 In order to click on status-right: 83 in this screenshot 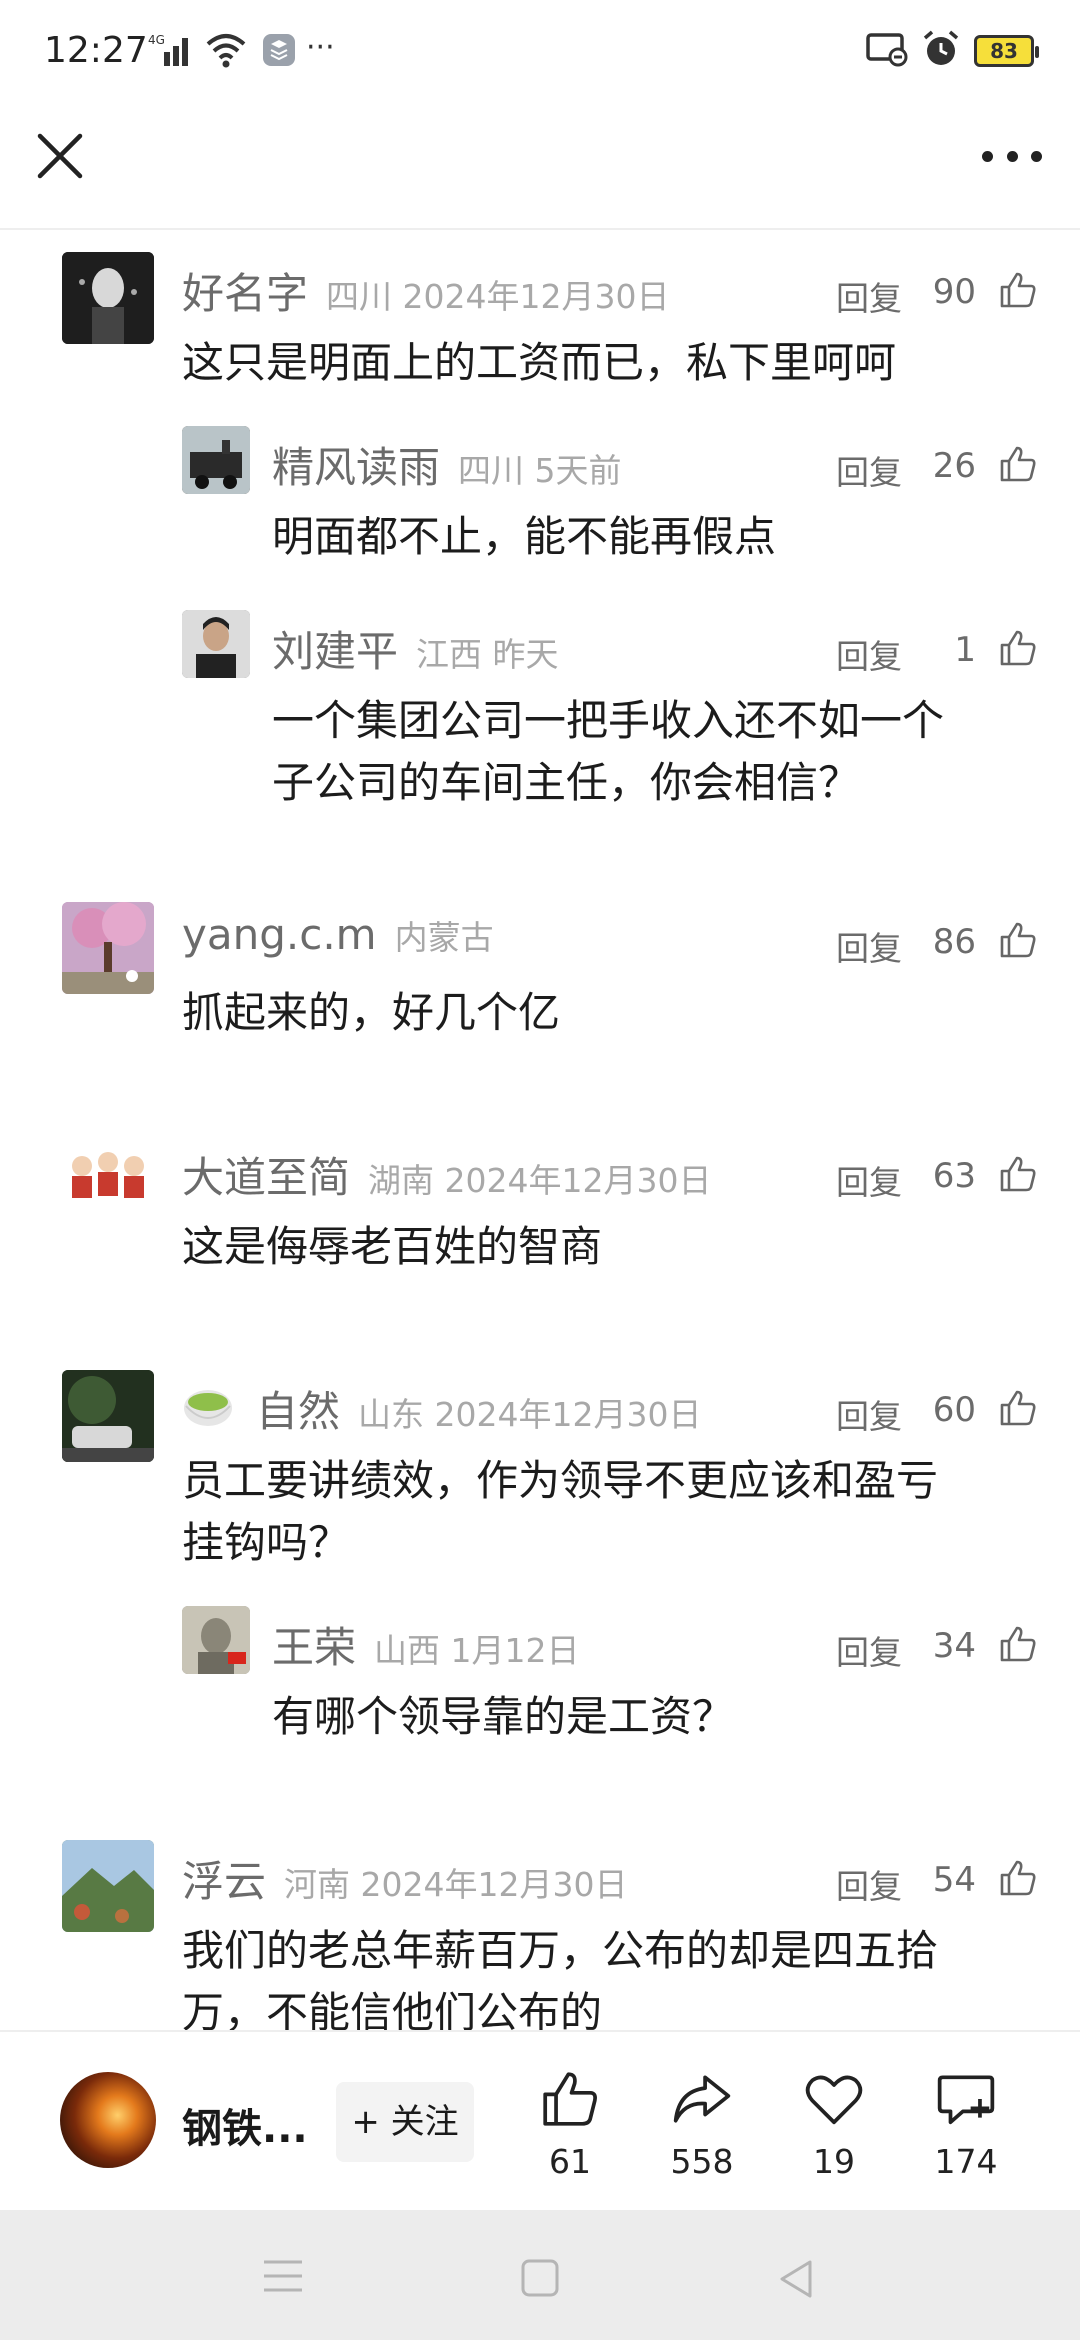, I will do `click(952, 51)`.